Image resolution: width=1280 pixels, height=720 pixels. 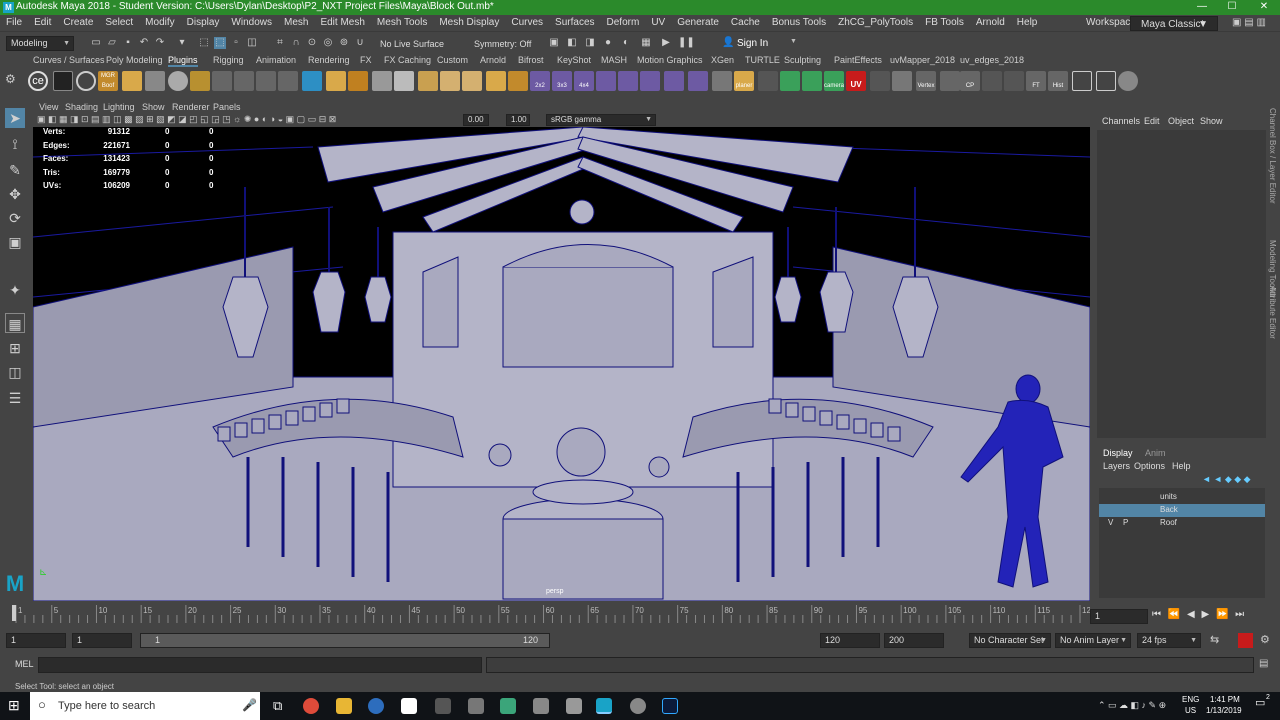 What do you see at coordinates (345, 23) in the screenshot?
I see `menu-edit-mesh: Edit Mesh` at bounding box center [345, 23].